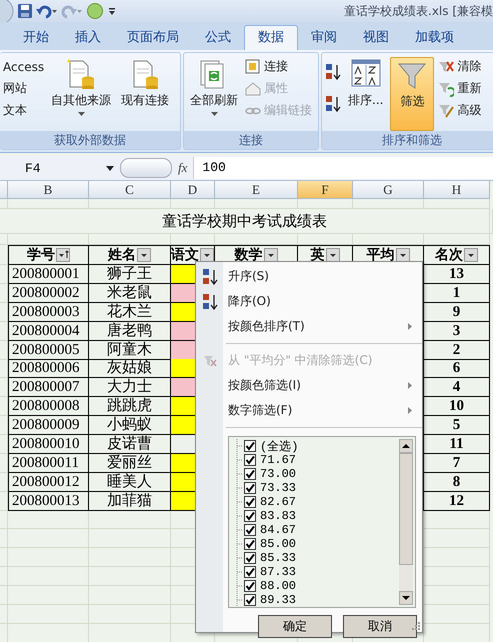 The image size is (493, 642). I want to click on ribbon-tab: 页面布局, so click(153, 38).